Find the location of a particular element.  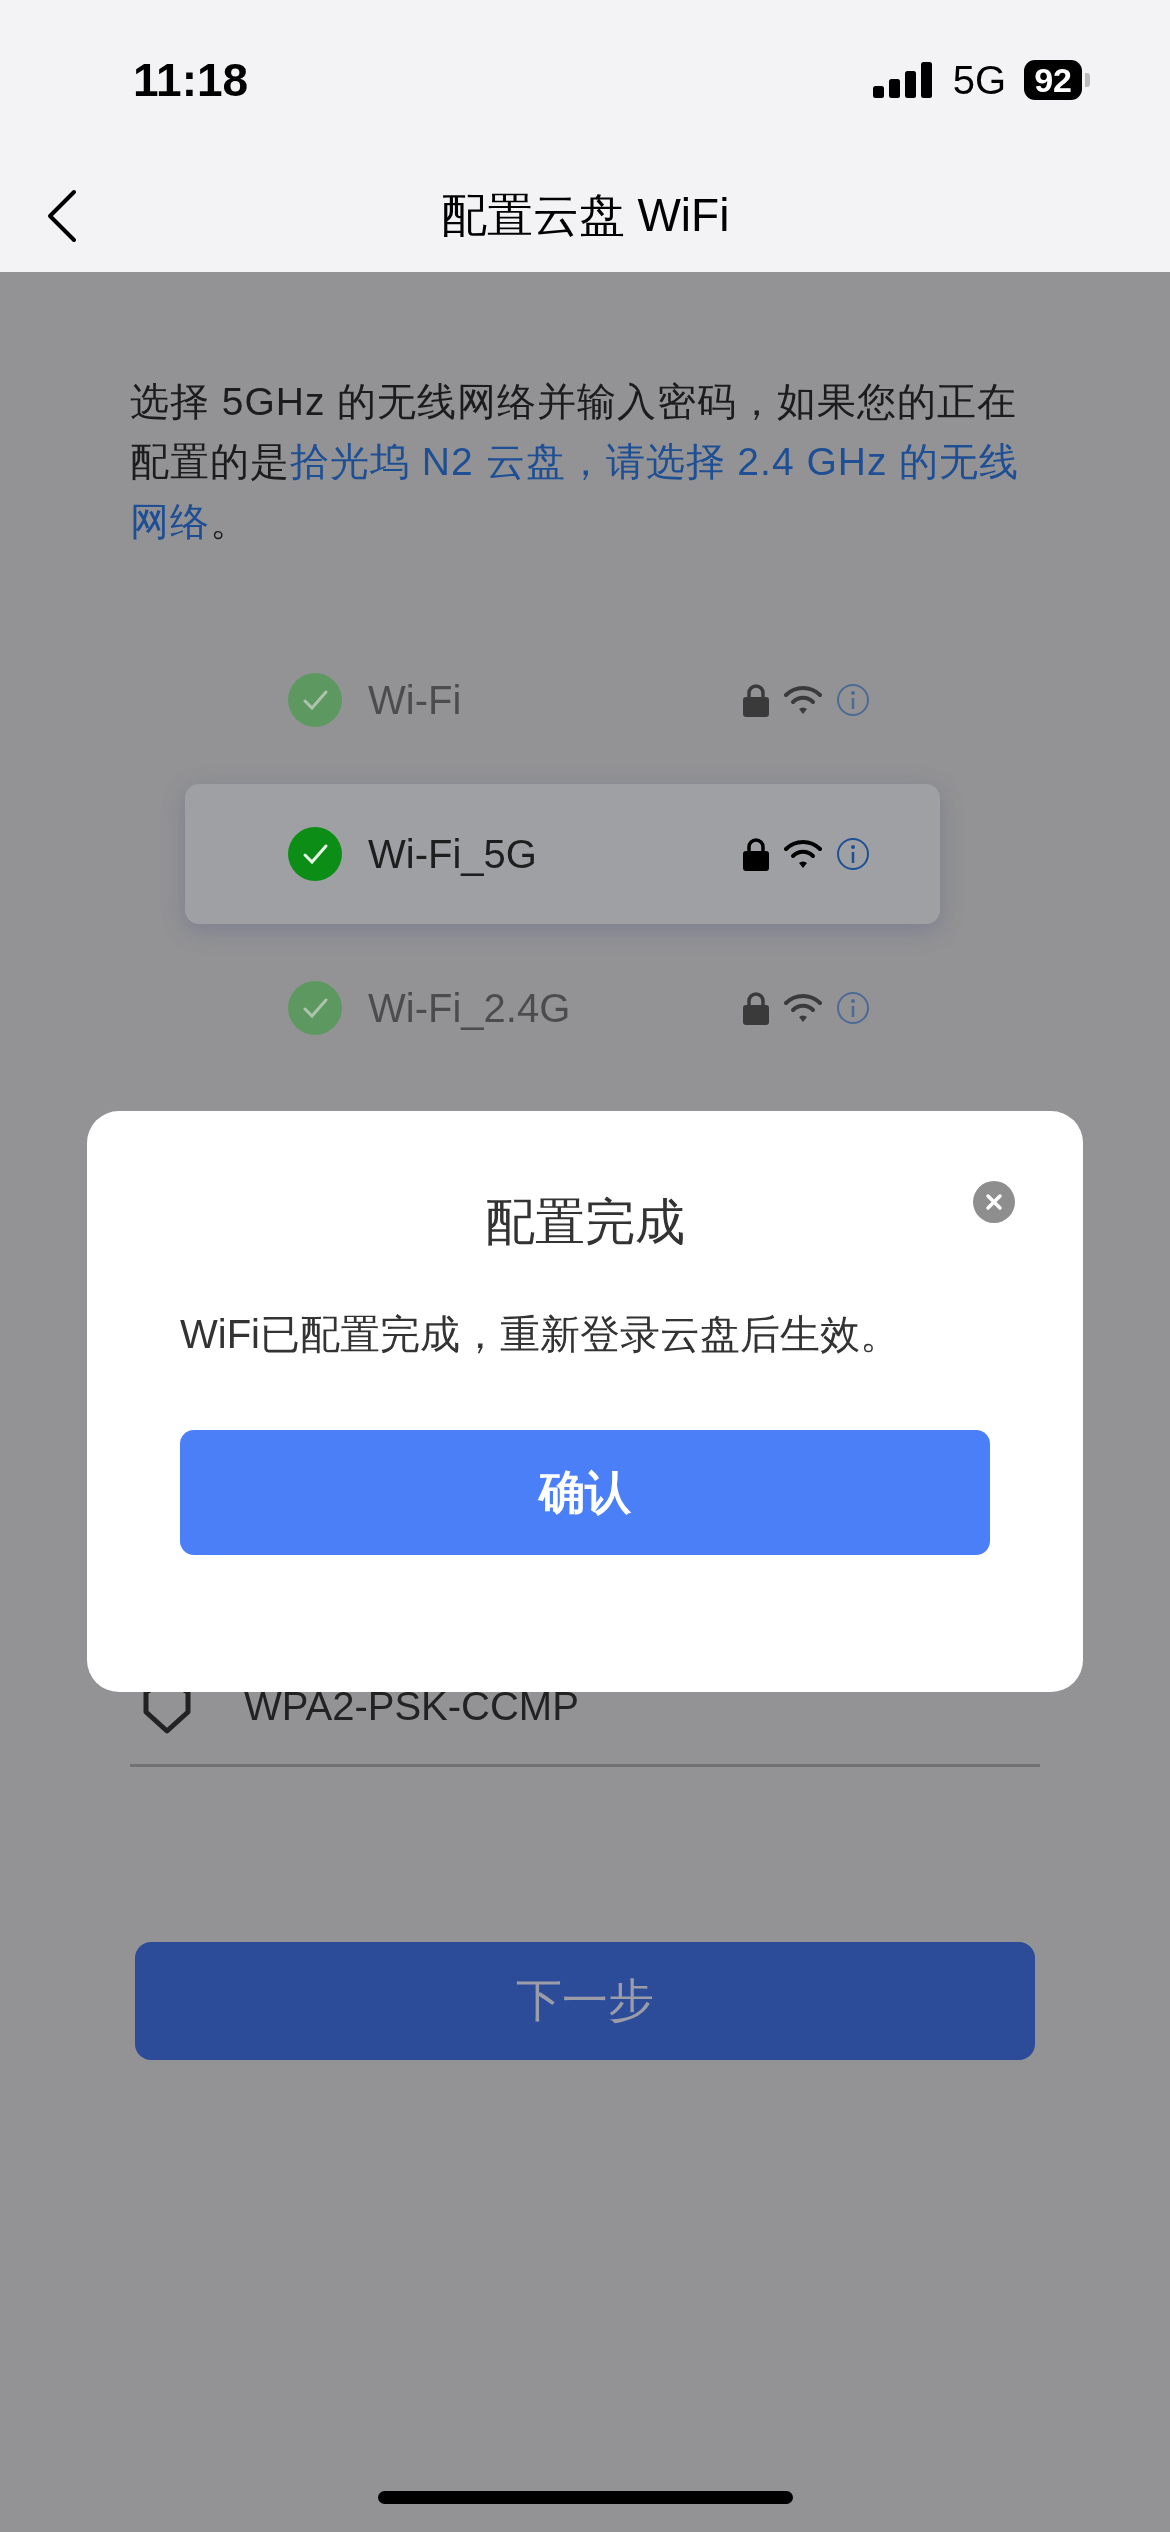

battery-indicator: 92 is located at coordinates (1057, 80).